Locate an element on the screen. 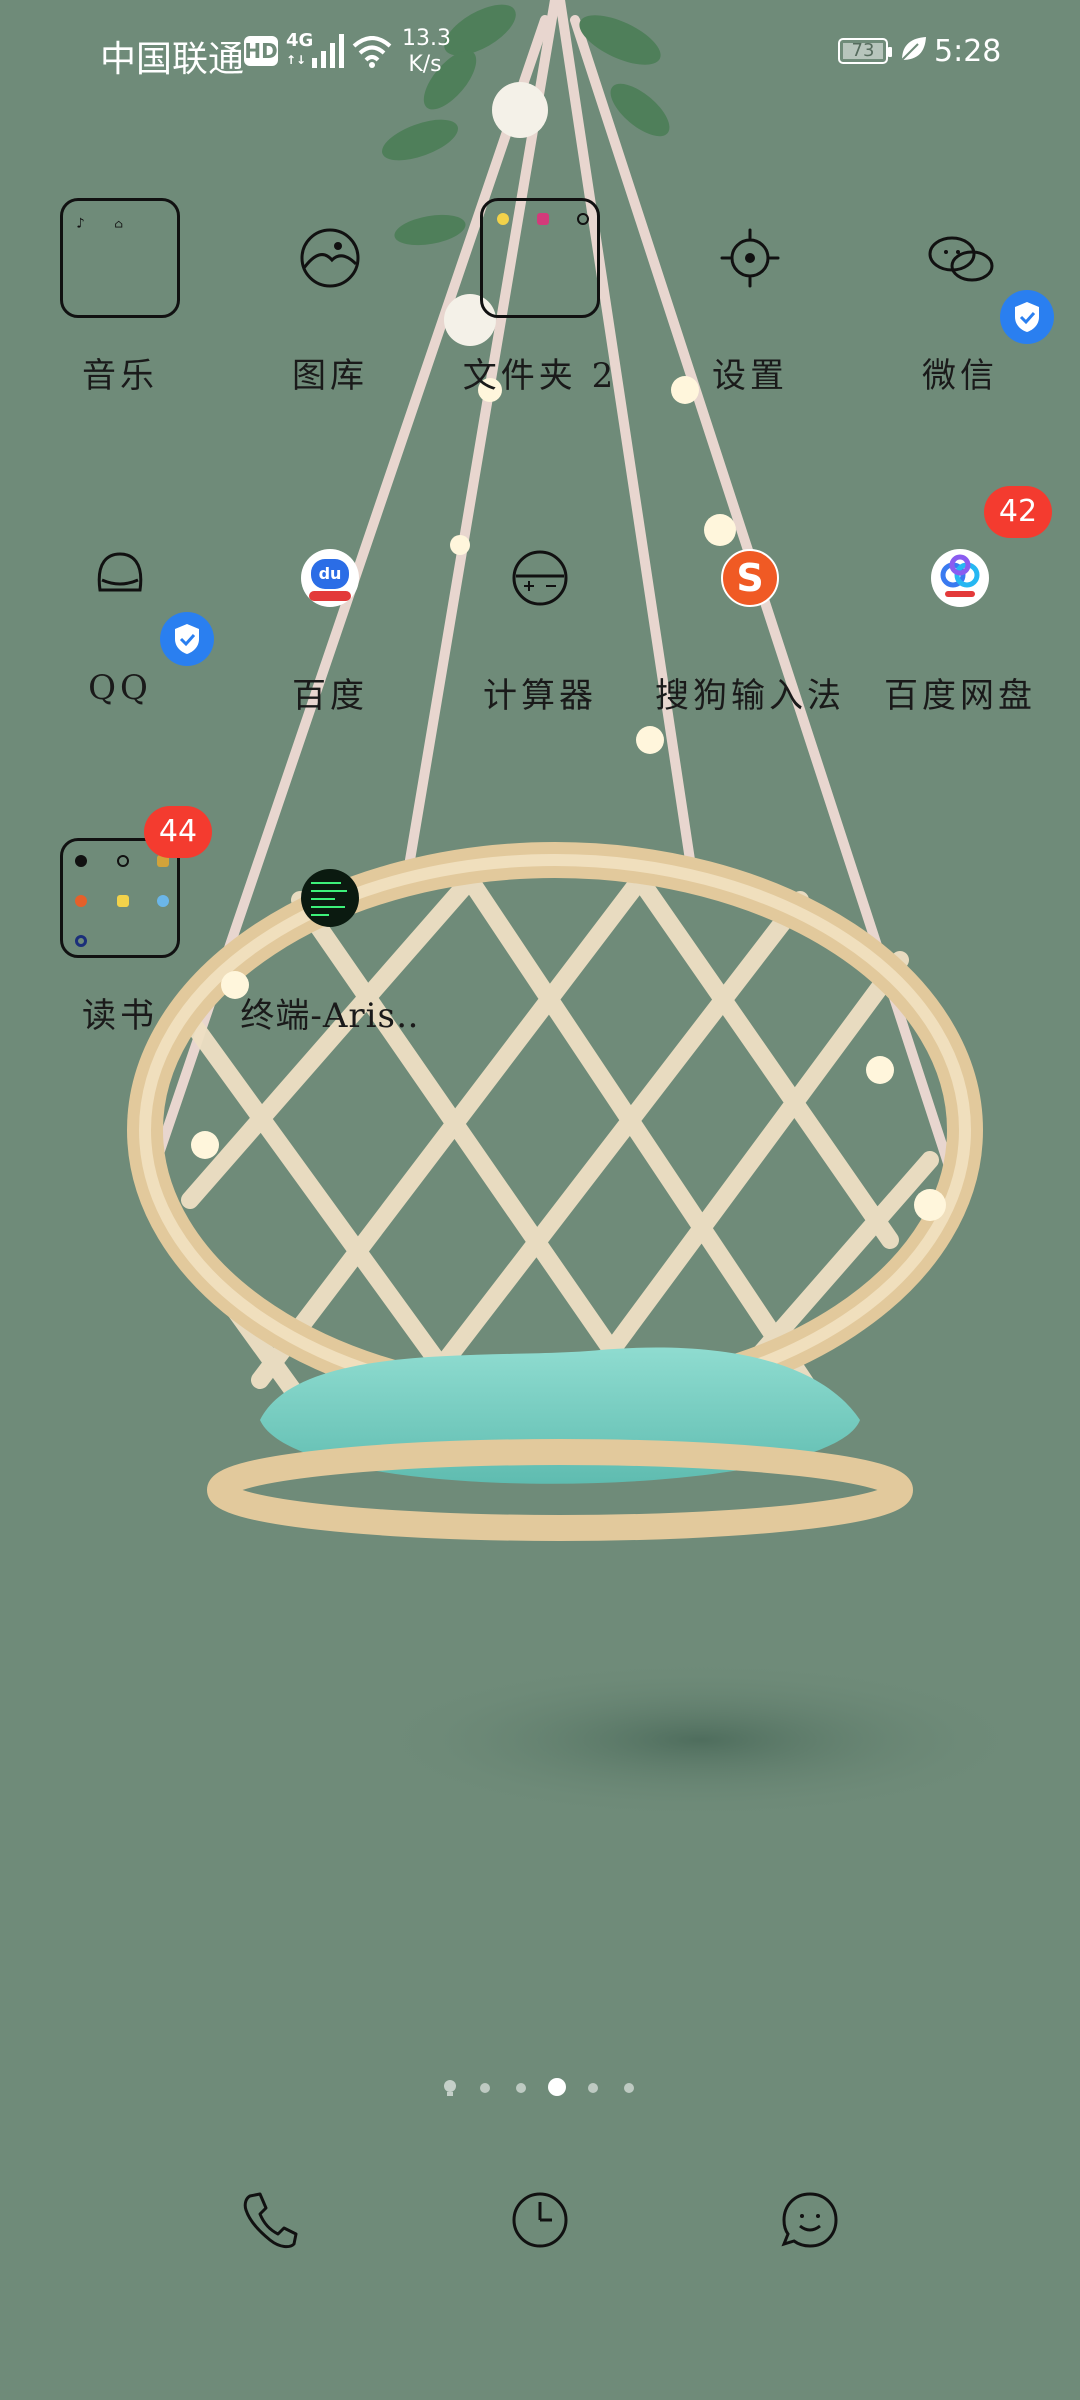  app-label: 文件夹 2 is located at coordinates (540, 376).